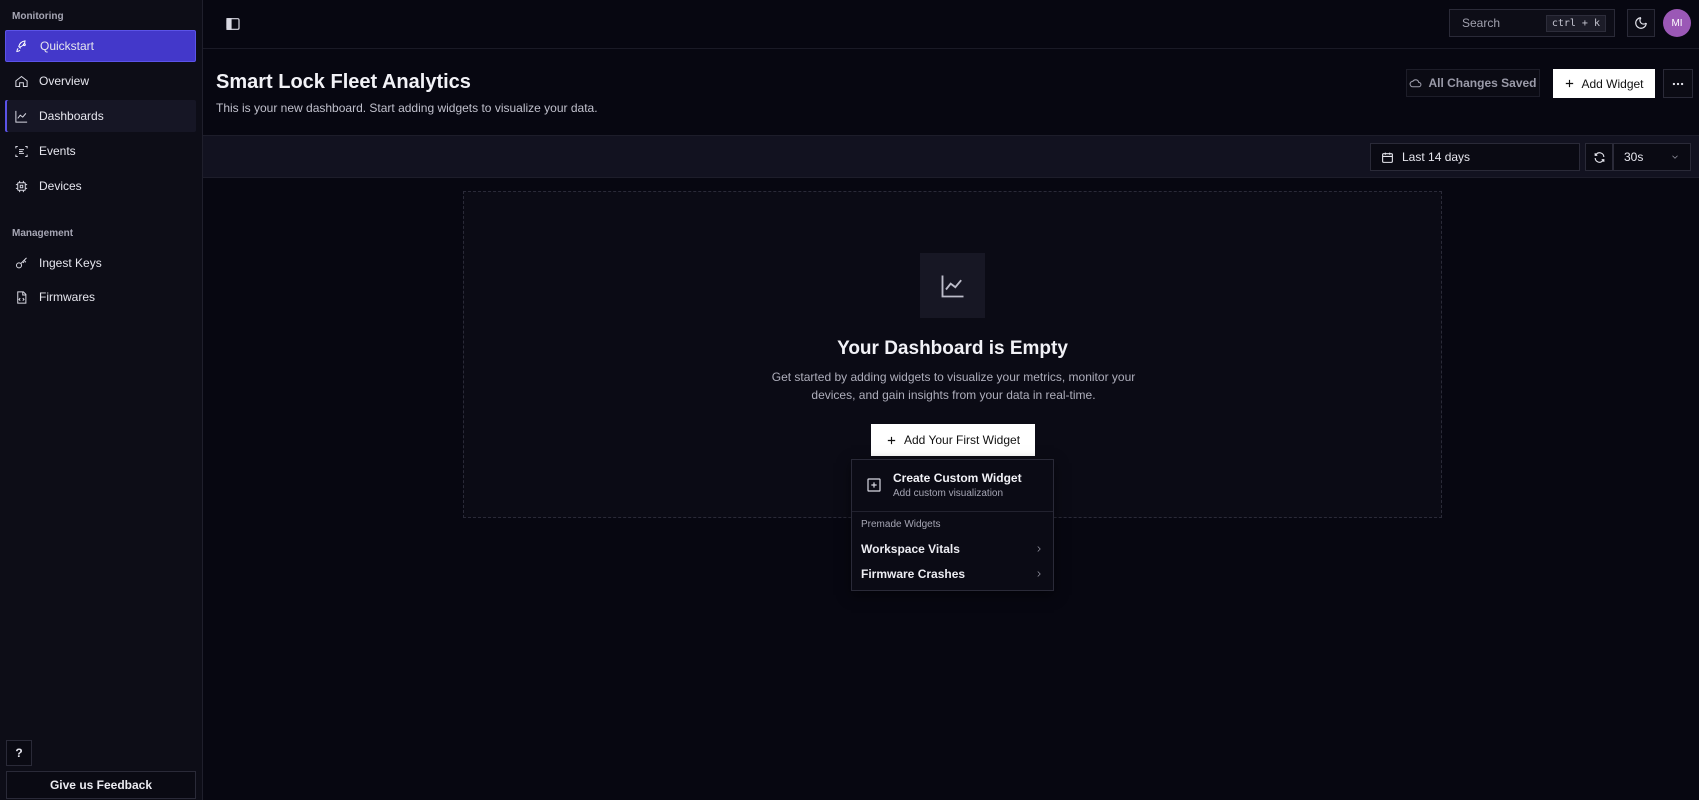 This screenshot has width=1699, height=800. Describe the element at coordinates (64, 81) in the screenshot. I see `sidebar-item-label: Overview` at that location.